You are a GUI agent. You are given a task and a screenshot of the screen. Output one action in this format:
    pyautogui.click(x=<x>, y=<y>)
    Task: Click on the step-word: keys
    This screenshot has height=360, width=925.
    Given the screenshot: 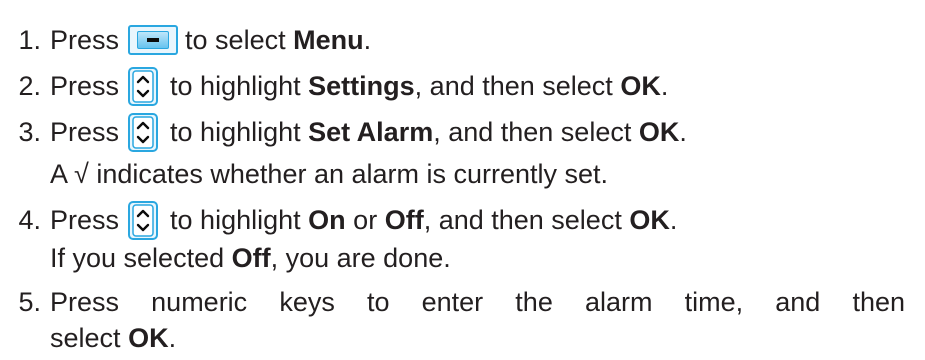 What is the action you would take?
    pyautogui.click(x=307, y=301)
    